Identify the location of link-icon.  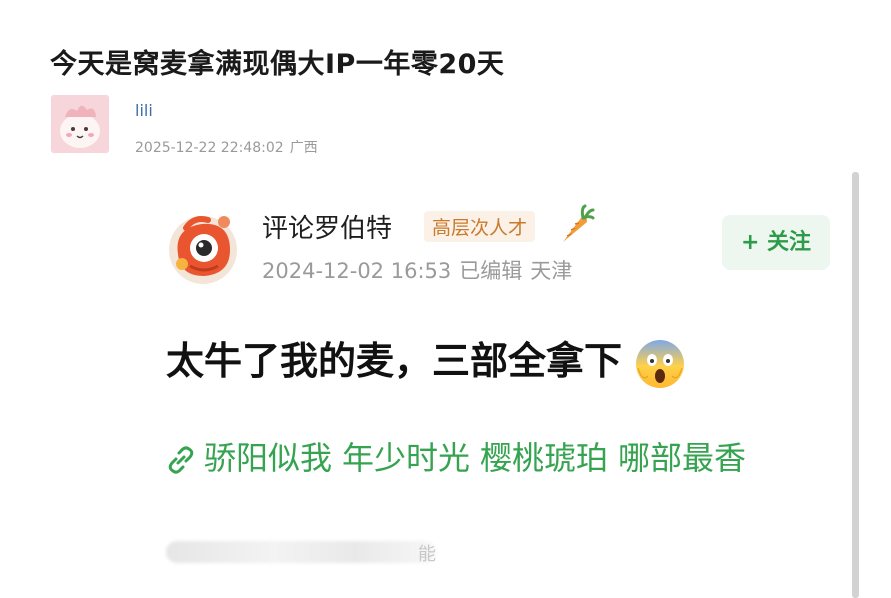
(181, 460).